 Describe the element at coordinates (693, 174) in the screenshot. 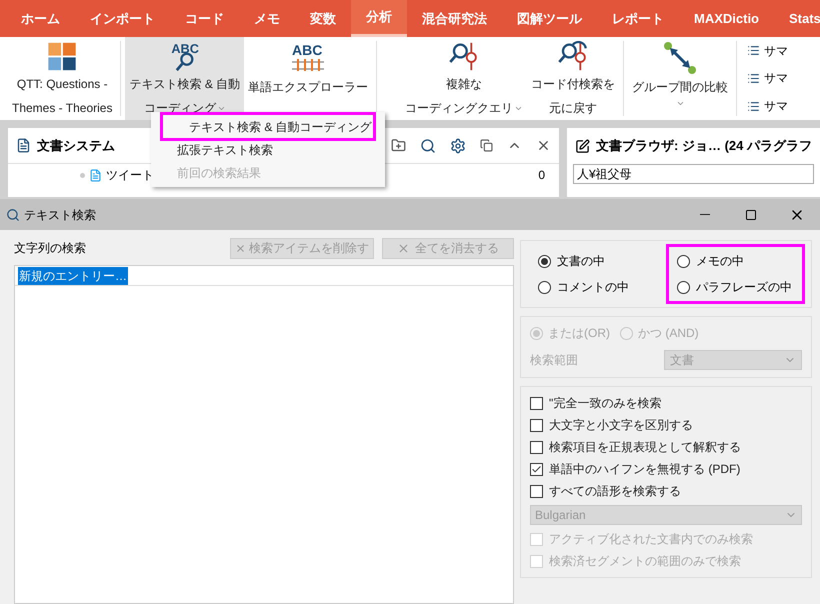

I see `input-field: 人¥祖父母` at that location.